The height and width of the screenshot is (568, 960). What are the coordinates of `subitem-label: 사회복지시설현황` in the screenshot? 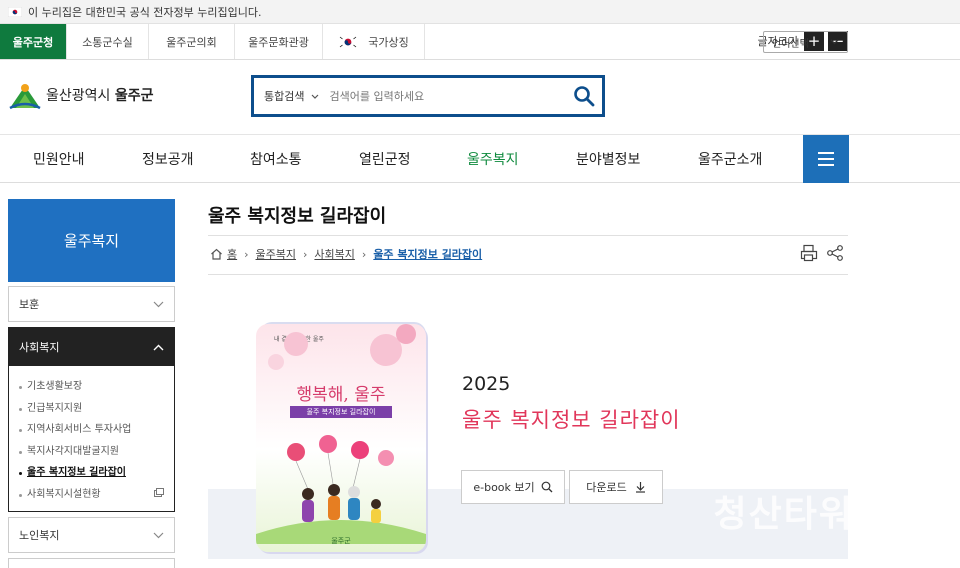 It's located at (64, 494).